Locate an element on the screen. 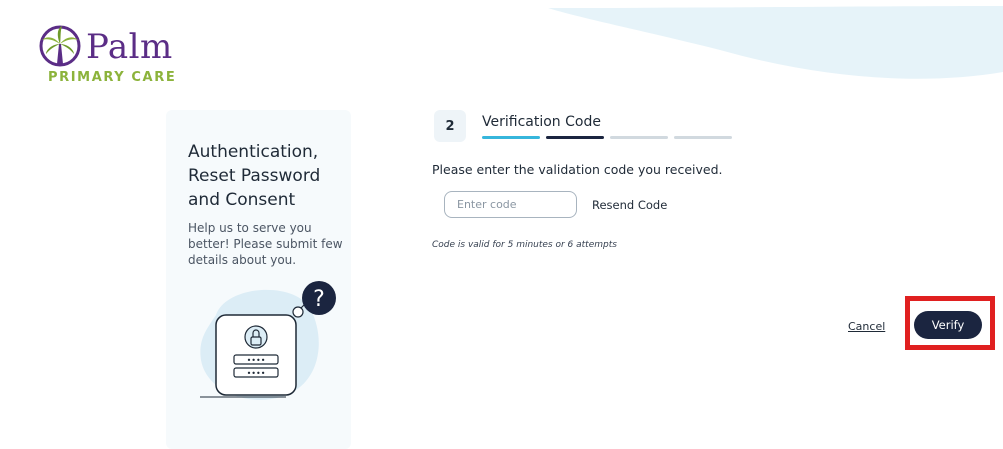 This screenshot has height=449, width=1003. palm-primary-care-logo: Palm PRIMARY CARE is located at coordinates (111, 57).